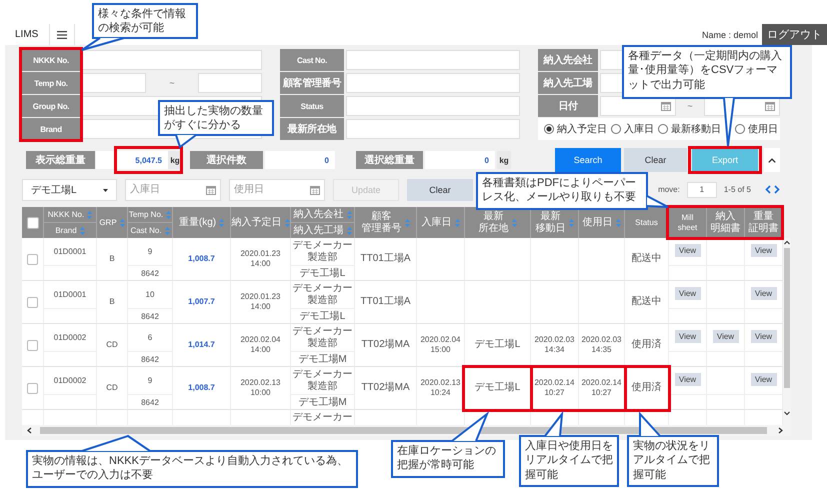 The height and width of the screenshot is (494, 827). Describe the element at coordinates (602, 345) in the screenshot. I see `table-cell: 2020.02.03 14:35` at that location.